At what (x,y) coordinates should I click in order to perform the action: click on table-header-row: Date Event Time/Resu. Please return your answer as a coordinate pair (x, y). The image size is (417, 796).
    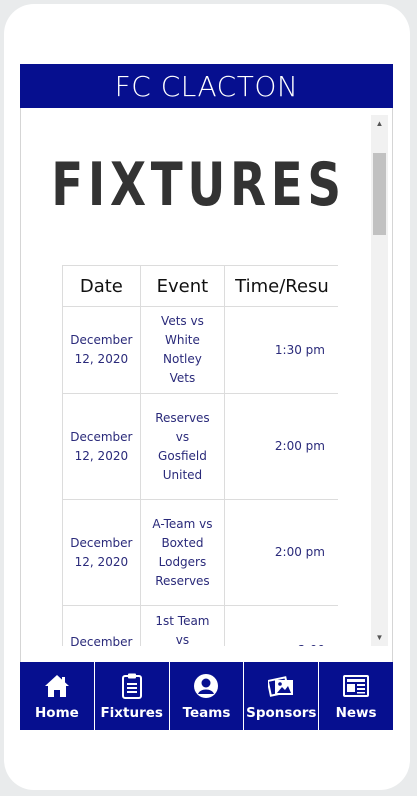
    Looking at the image, I should click on (200, 286).